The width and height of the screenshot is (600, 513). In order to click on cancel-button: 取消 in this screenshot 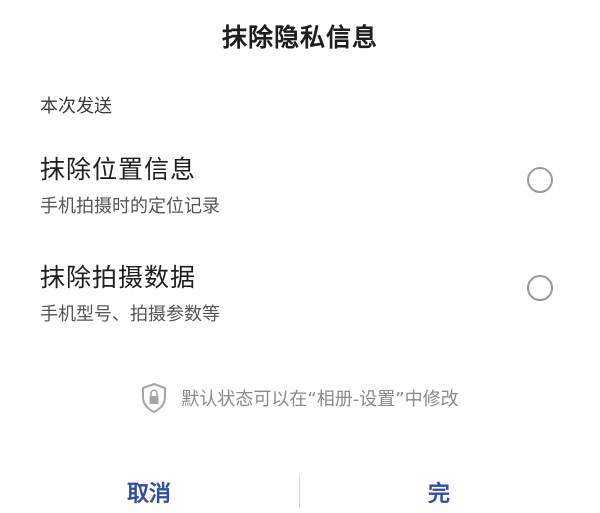, I will do `click(149, 492)`.